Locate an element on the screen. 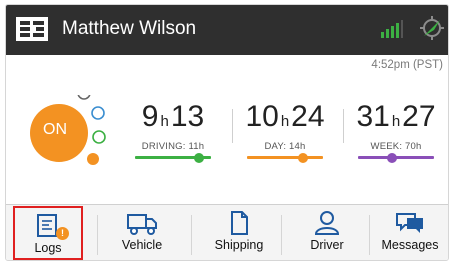 The width and height of the screenshot is (454, 266). nav-driver: Driver is located at coordinates (327, 232).